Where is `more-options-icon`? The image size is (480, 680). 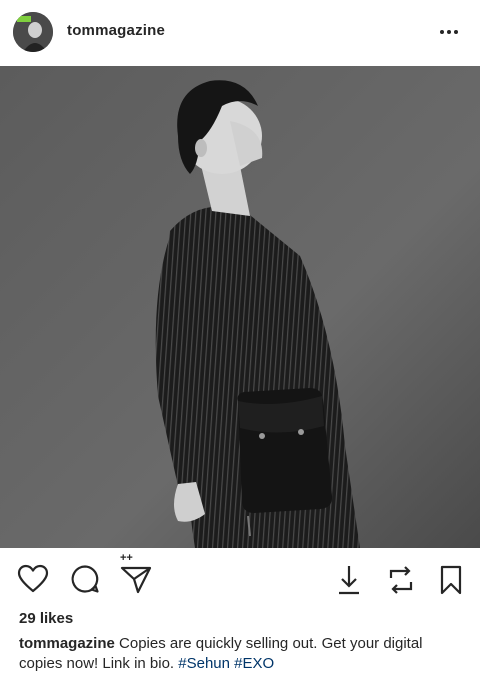 more-options-icon is located at coordinates (449, 32).